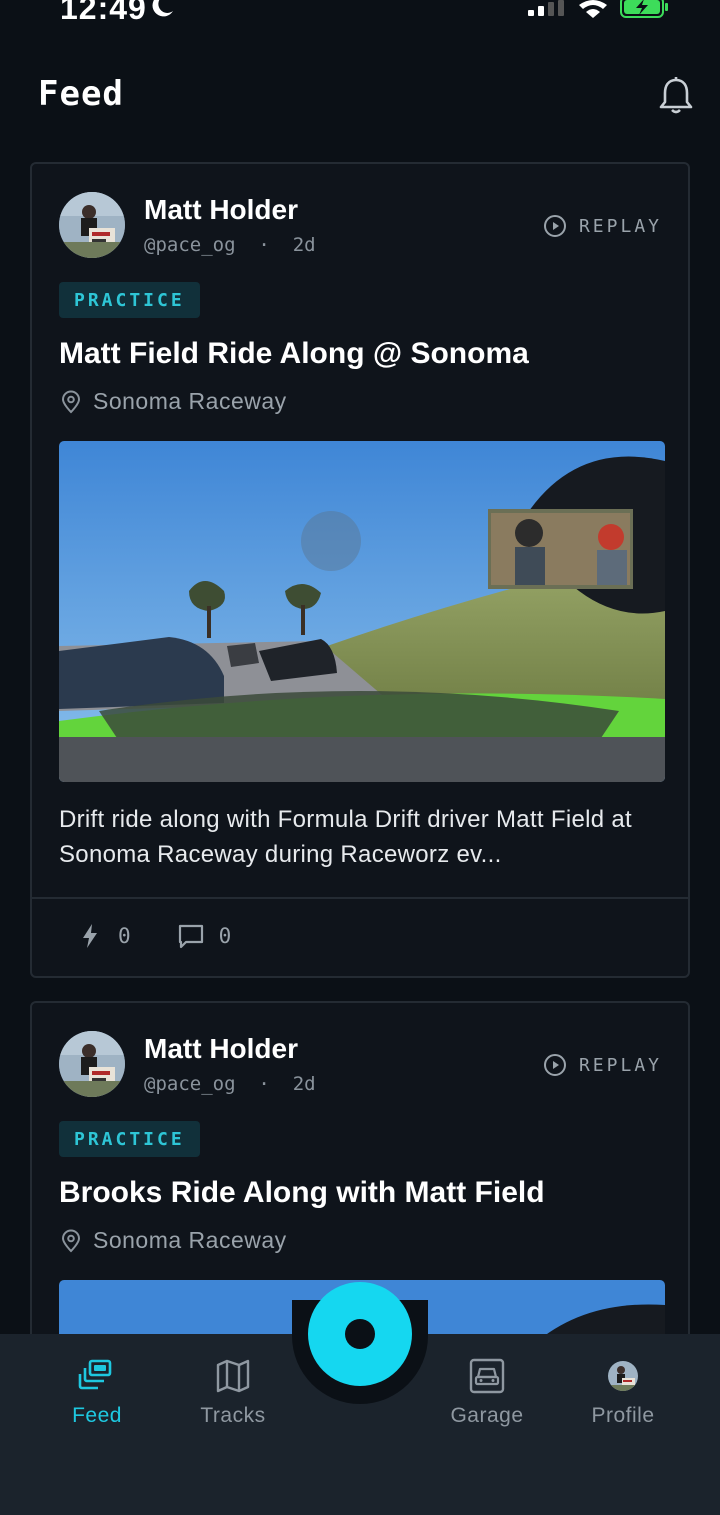  I want to click on post-title: Matt Field Ride Along @ Sonoma, so click(294, 354).